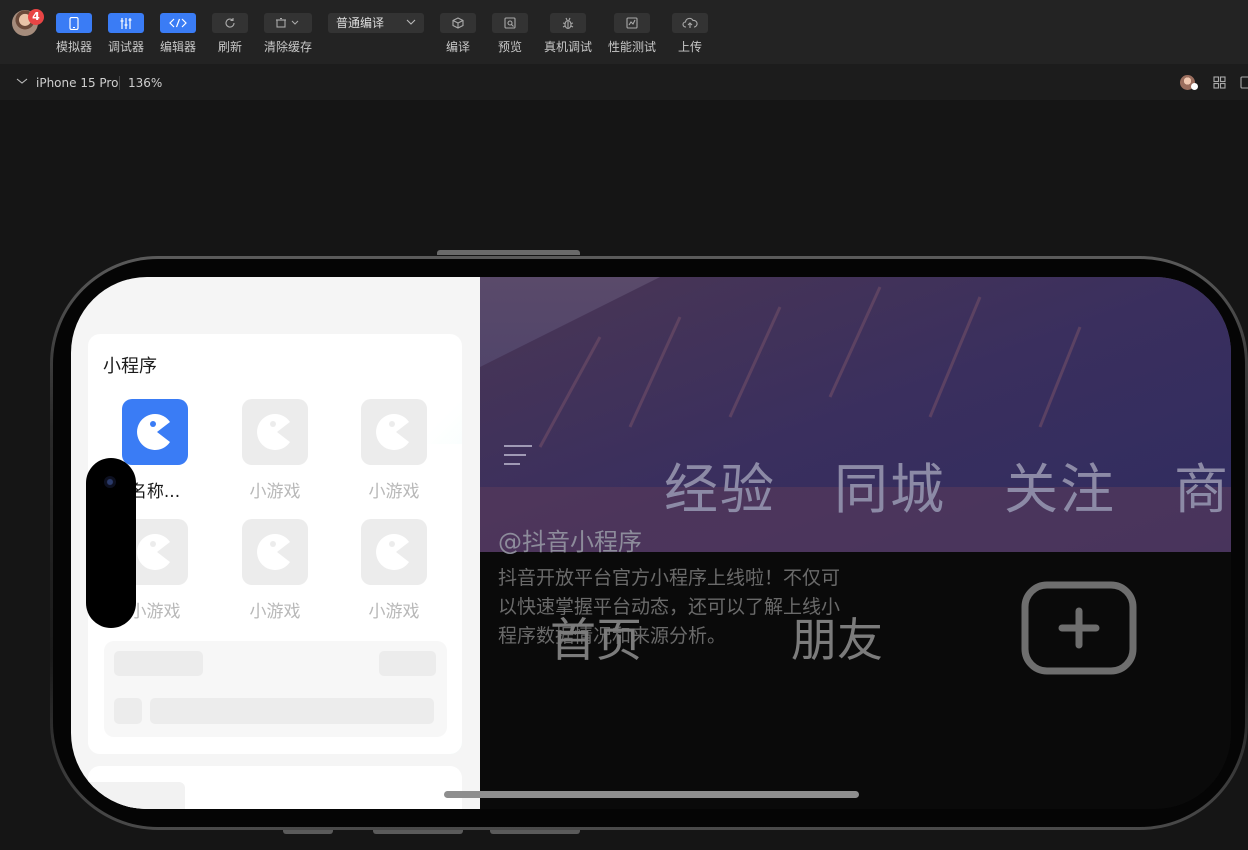  I want to click on debugger-label: 调试器, so click(125, 47).